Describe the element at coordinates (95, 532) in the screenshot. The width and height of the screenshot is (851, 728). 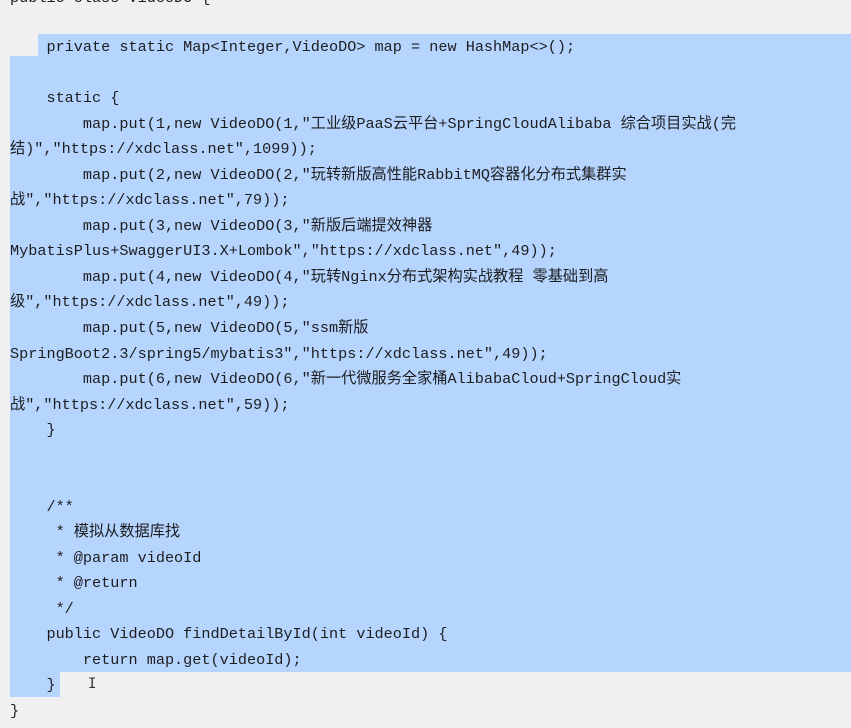
I see `code-line: * 模拟从数据库找` at that location.